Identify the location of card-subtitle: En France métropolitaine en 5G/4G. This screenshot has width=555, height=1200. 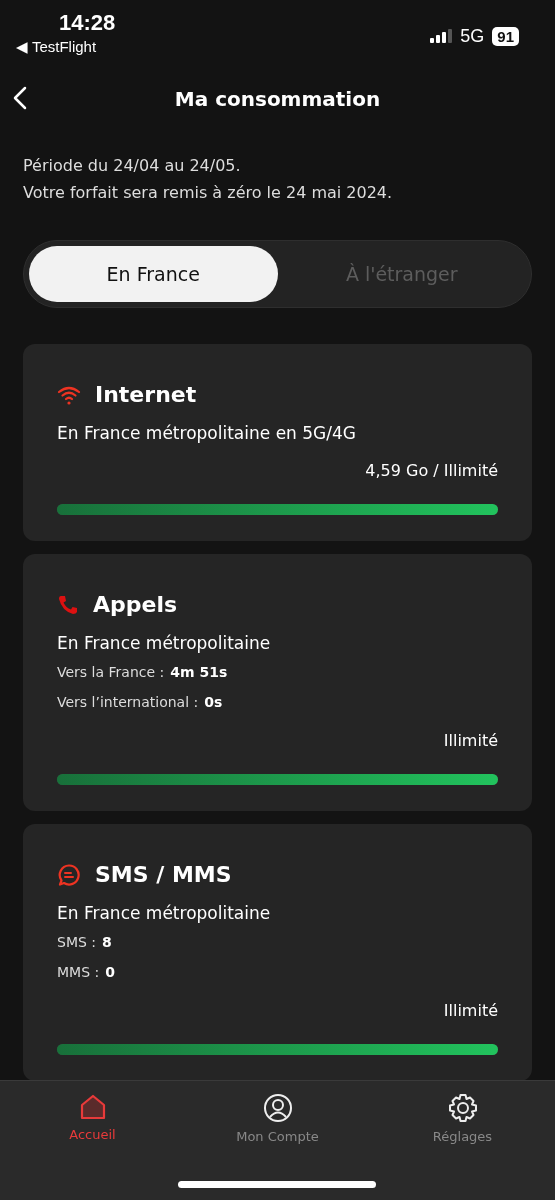
(207, 433).